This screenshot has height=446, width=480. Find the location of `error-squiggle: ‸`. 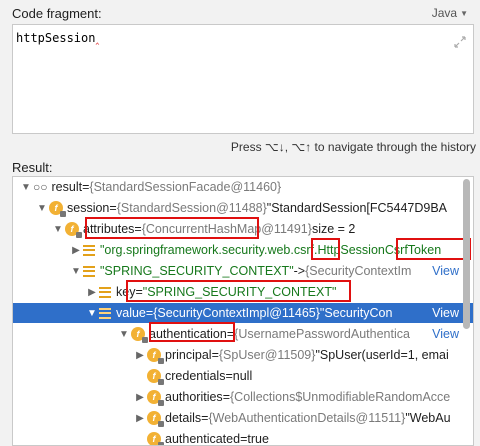

error-squiggle: ‸ is located at coordinates (97, 38).